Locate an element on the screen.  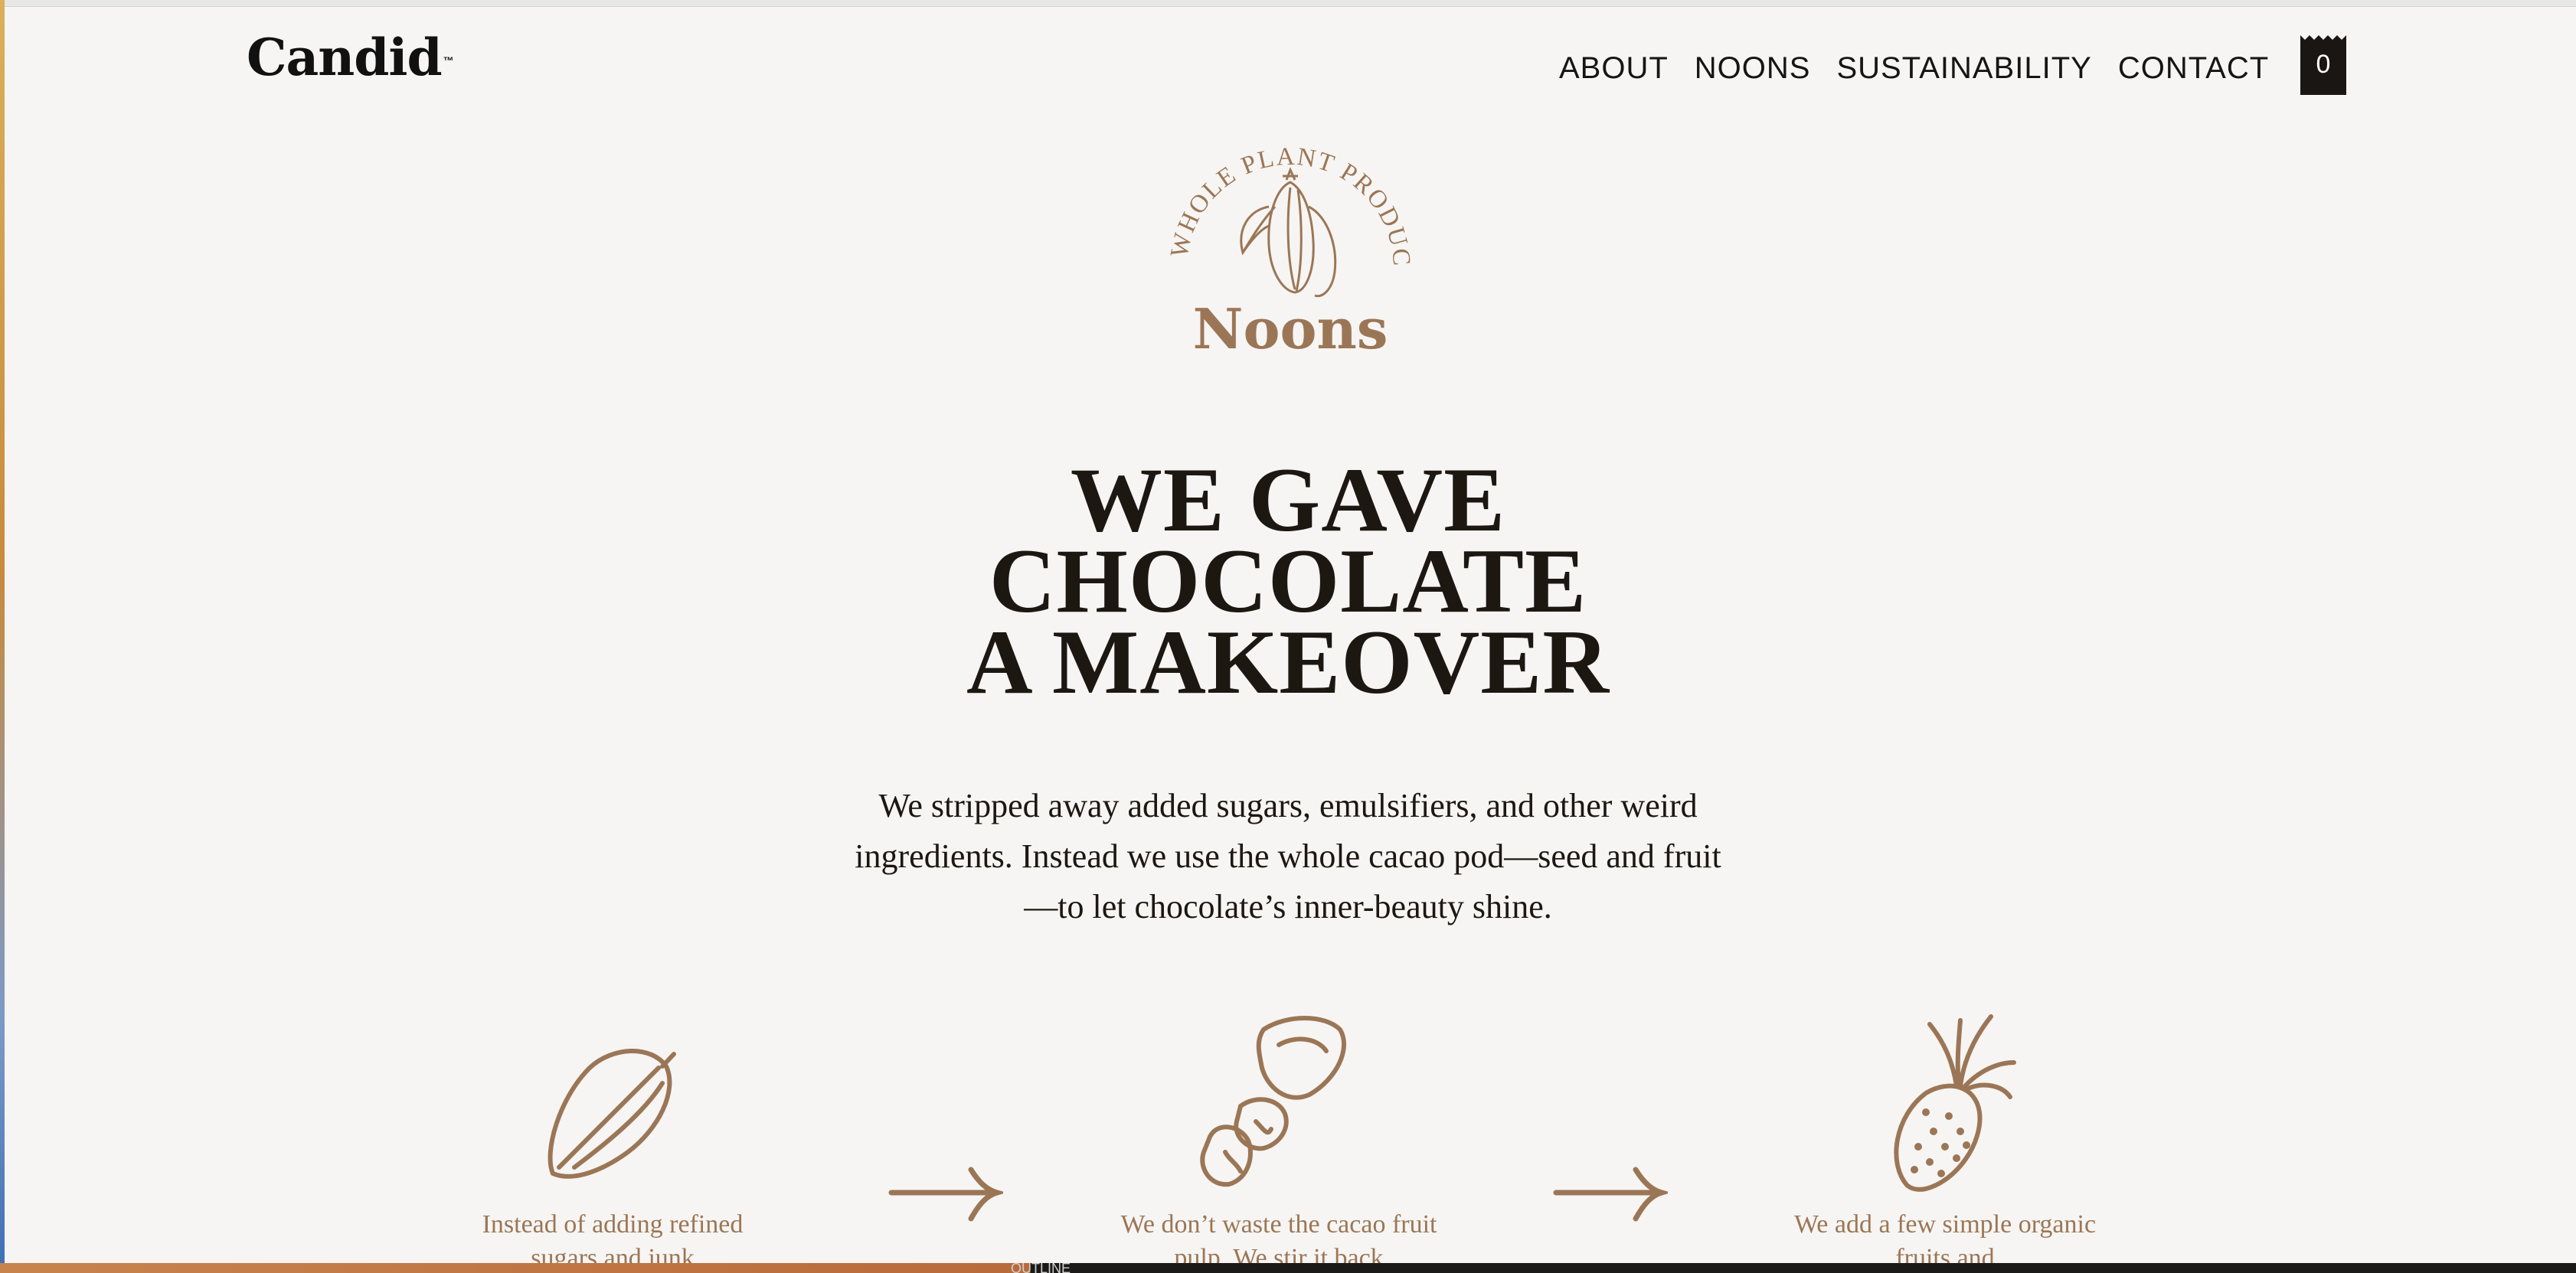
brand-logo: Candid ™ is located at coordinates (350, 57).